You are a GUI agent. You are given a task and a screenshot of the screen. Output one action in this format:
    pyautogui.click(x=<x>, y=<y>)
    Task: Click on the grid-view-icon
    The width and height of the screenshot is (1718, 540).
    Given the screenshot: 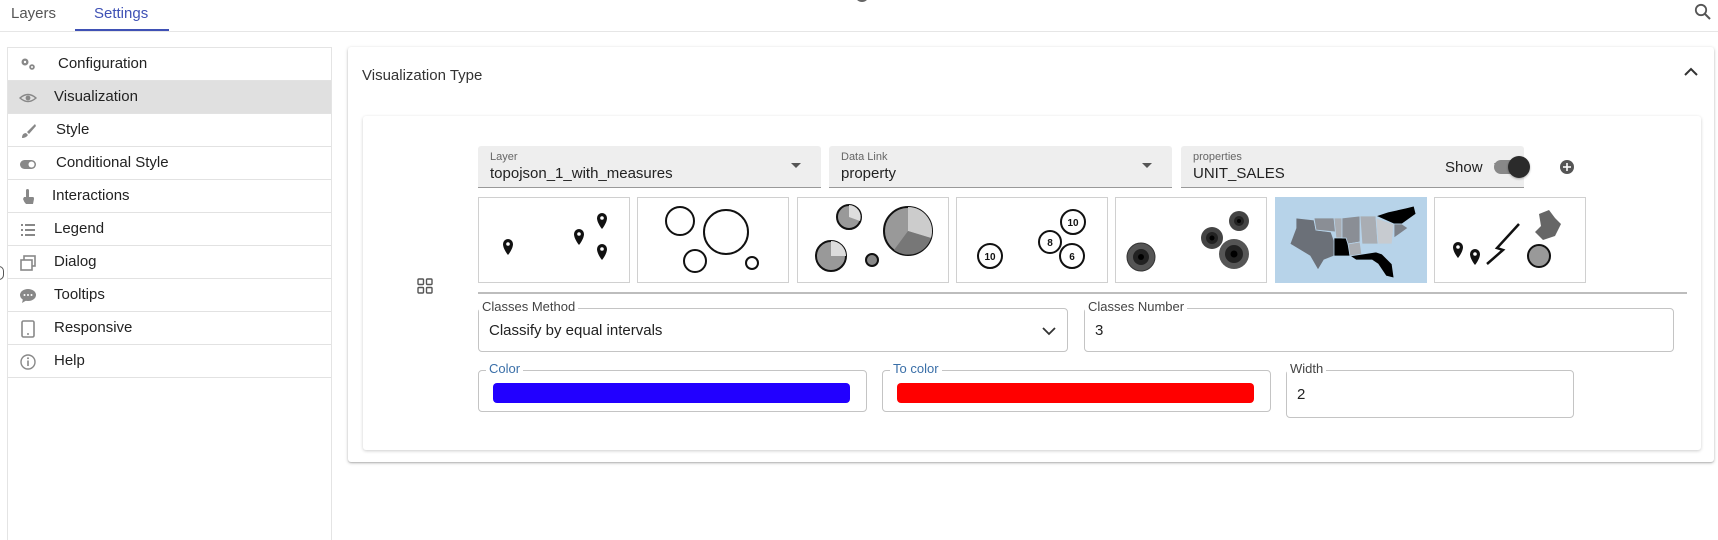 What is the action you would take?
    pyautogui.click(x=425, y=286)
    